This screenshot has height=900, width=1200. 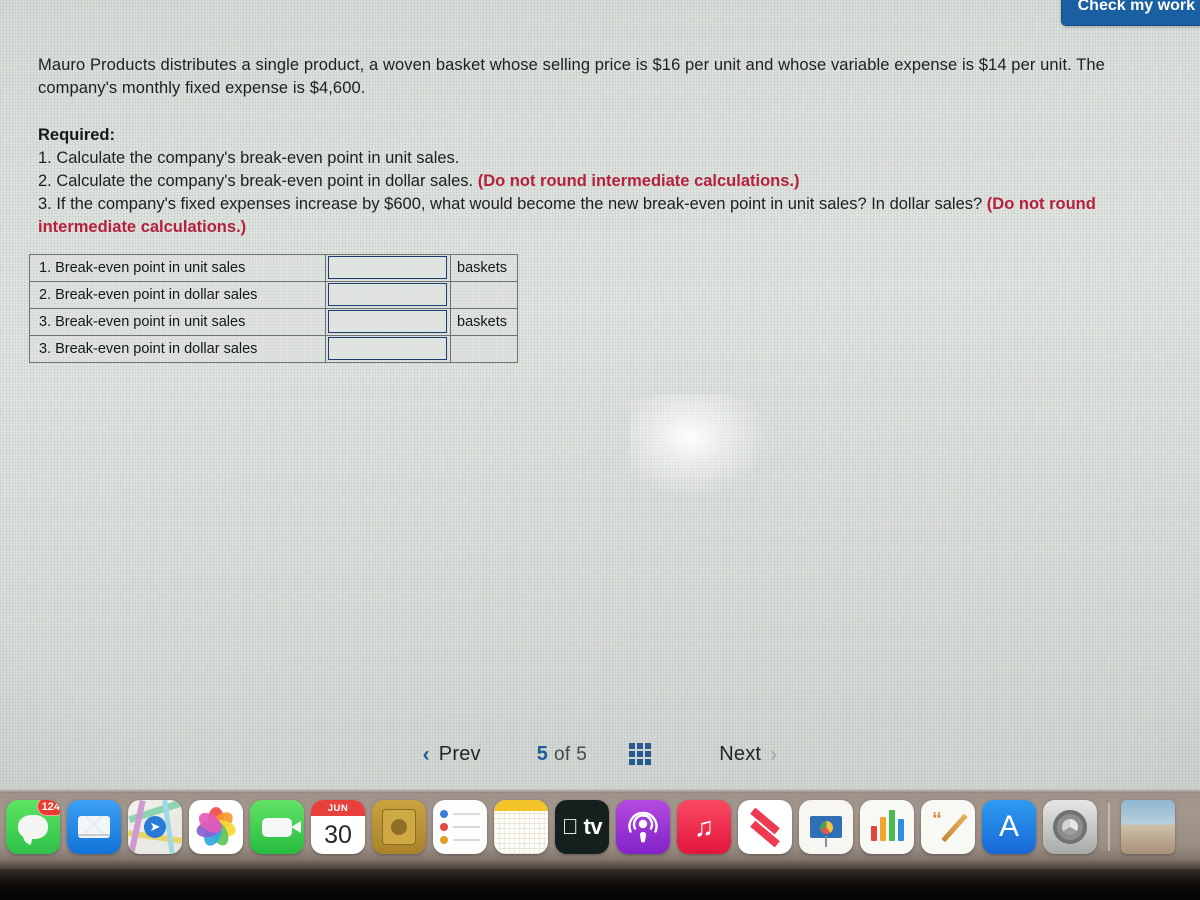 I want to click on keynote-stage-icon, so click(x=826, y=827).